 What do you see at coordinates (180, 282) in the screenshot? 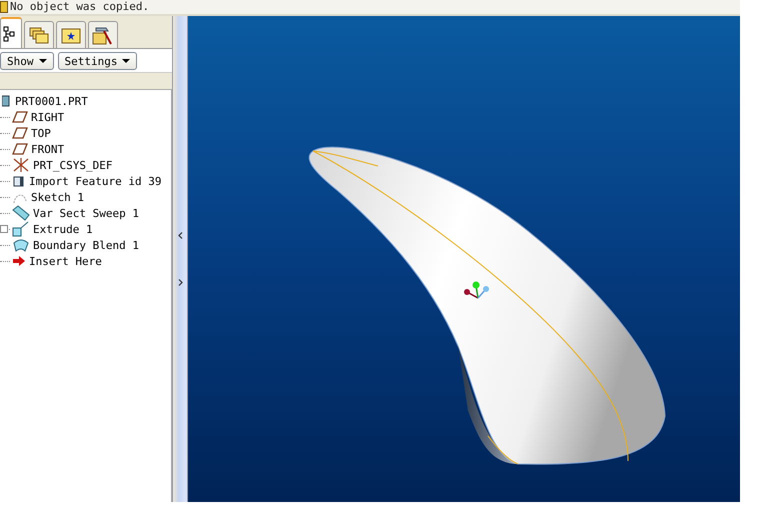
I see `expand-right-icon` at bounding box center [180, 282].